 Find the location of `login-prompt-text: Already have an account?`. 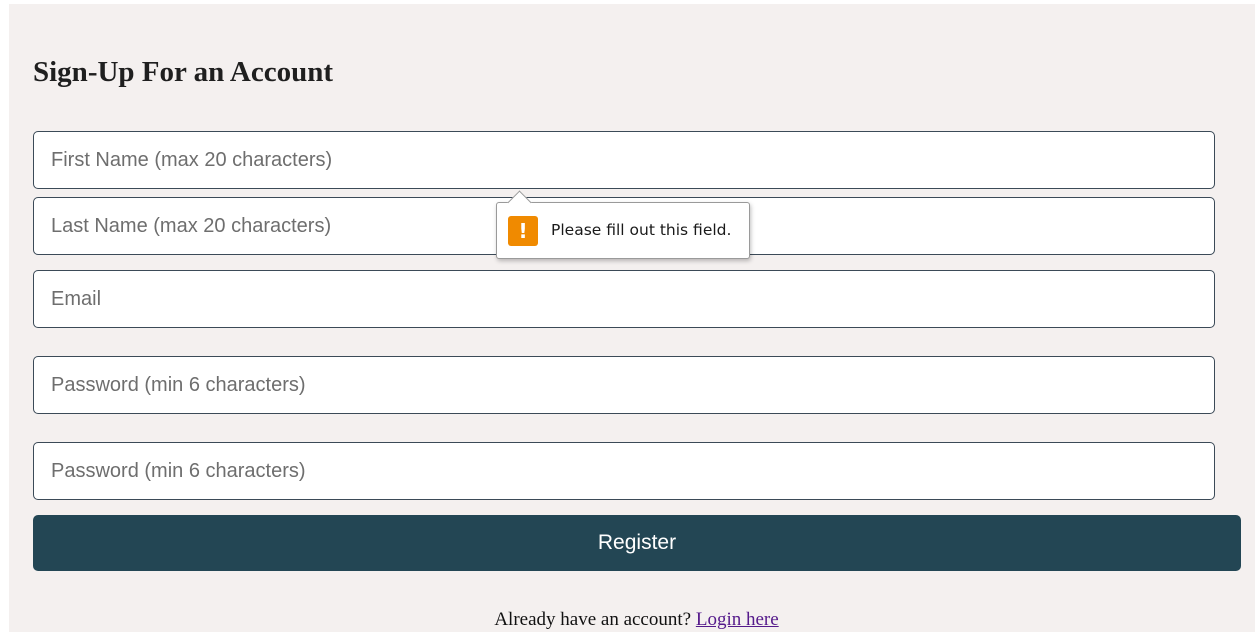

login-prompt-text: Already have an account? is located at coordinates (593, 619).